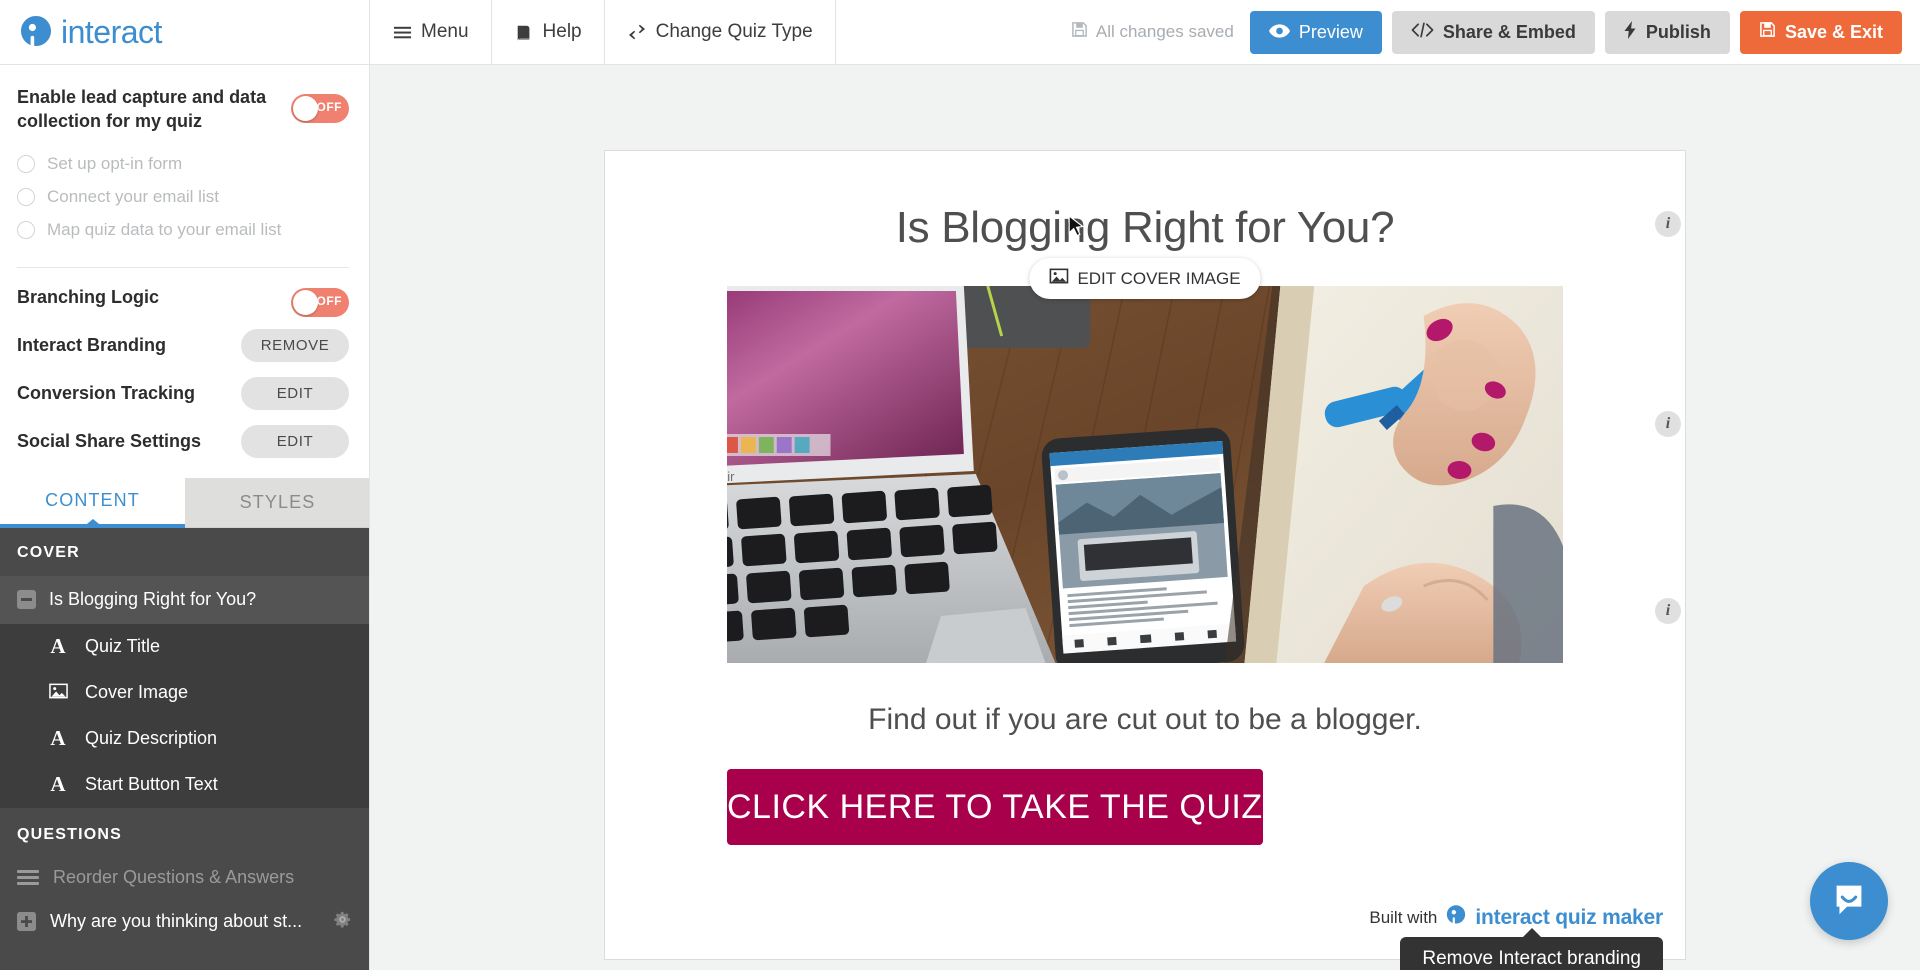 This screenshot has height=970, width=1920. I want to click on lead-capture-toggle: OFF, so click(320, 108).